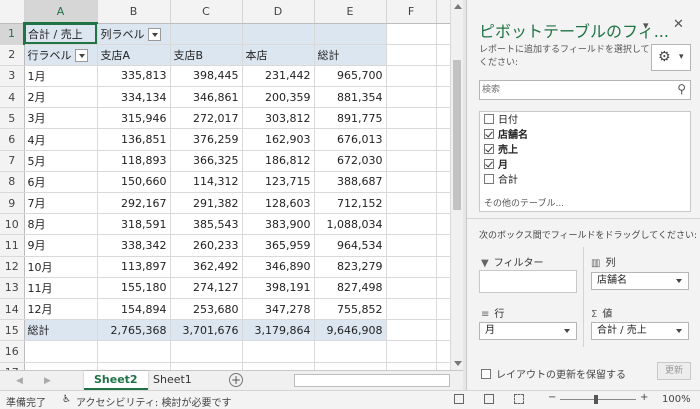 The height and width of the screenshot is (409, 700). Describe the element at coordinates (278, 245) in the screenshot. I see `value-cell: 365,959` at that location.